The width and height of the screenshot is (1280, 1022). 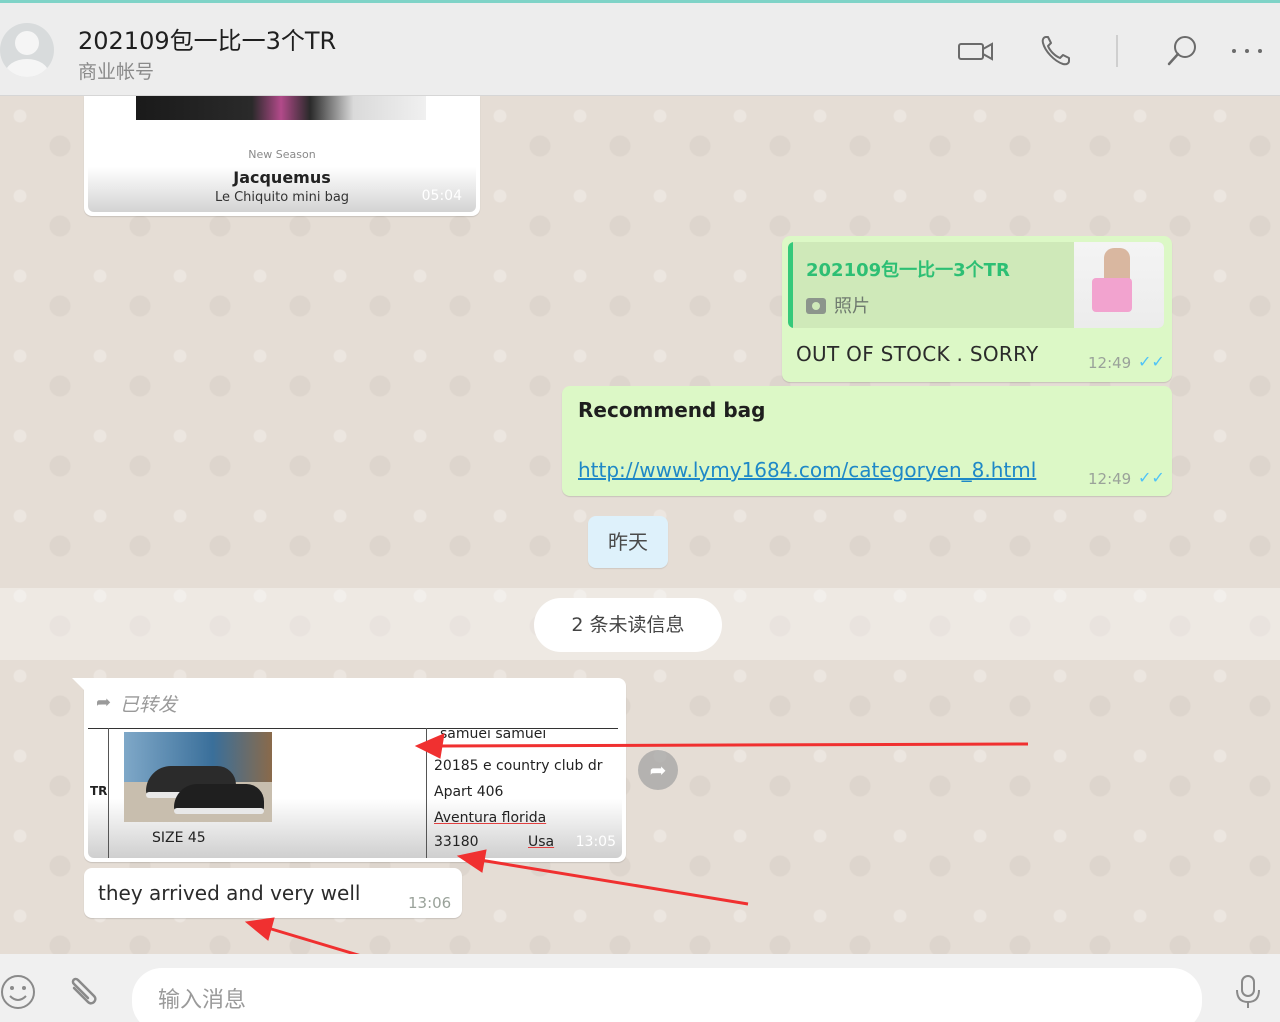 What do you see at coordinates (1112, 295) in the screenshot?
I see `thumbnail-bag` at bounding box center [1112, 295].